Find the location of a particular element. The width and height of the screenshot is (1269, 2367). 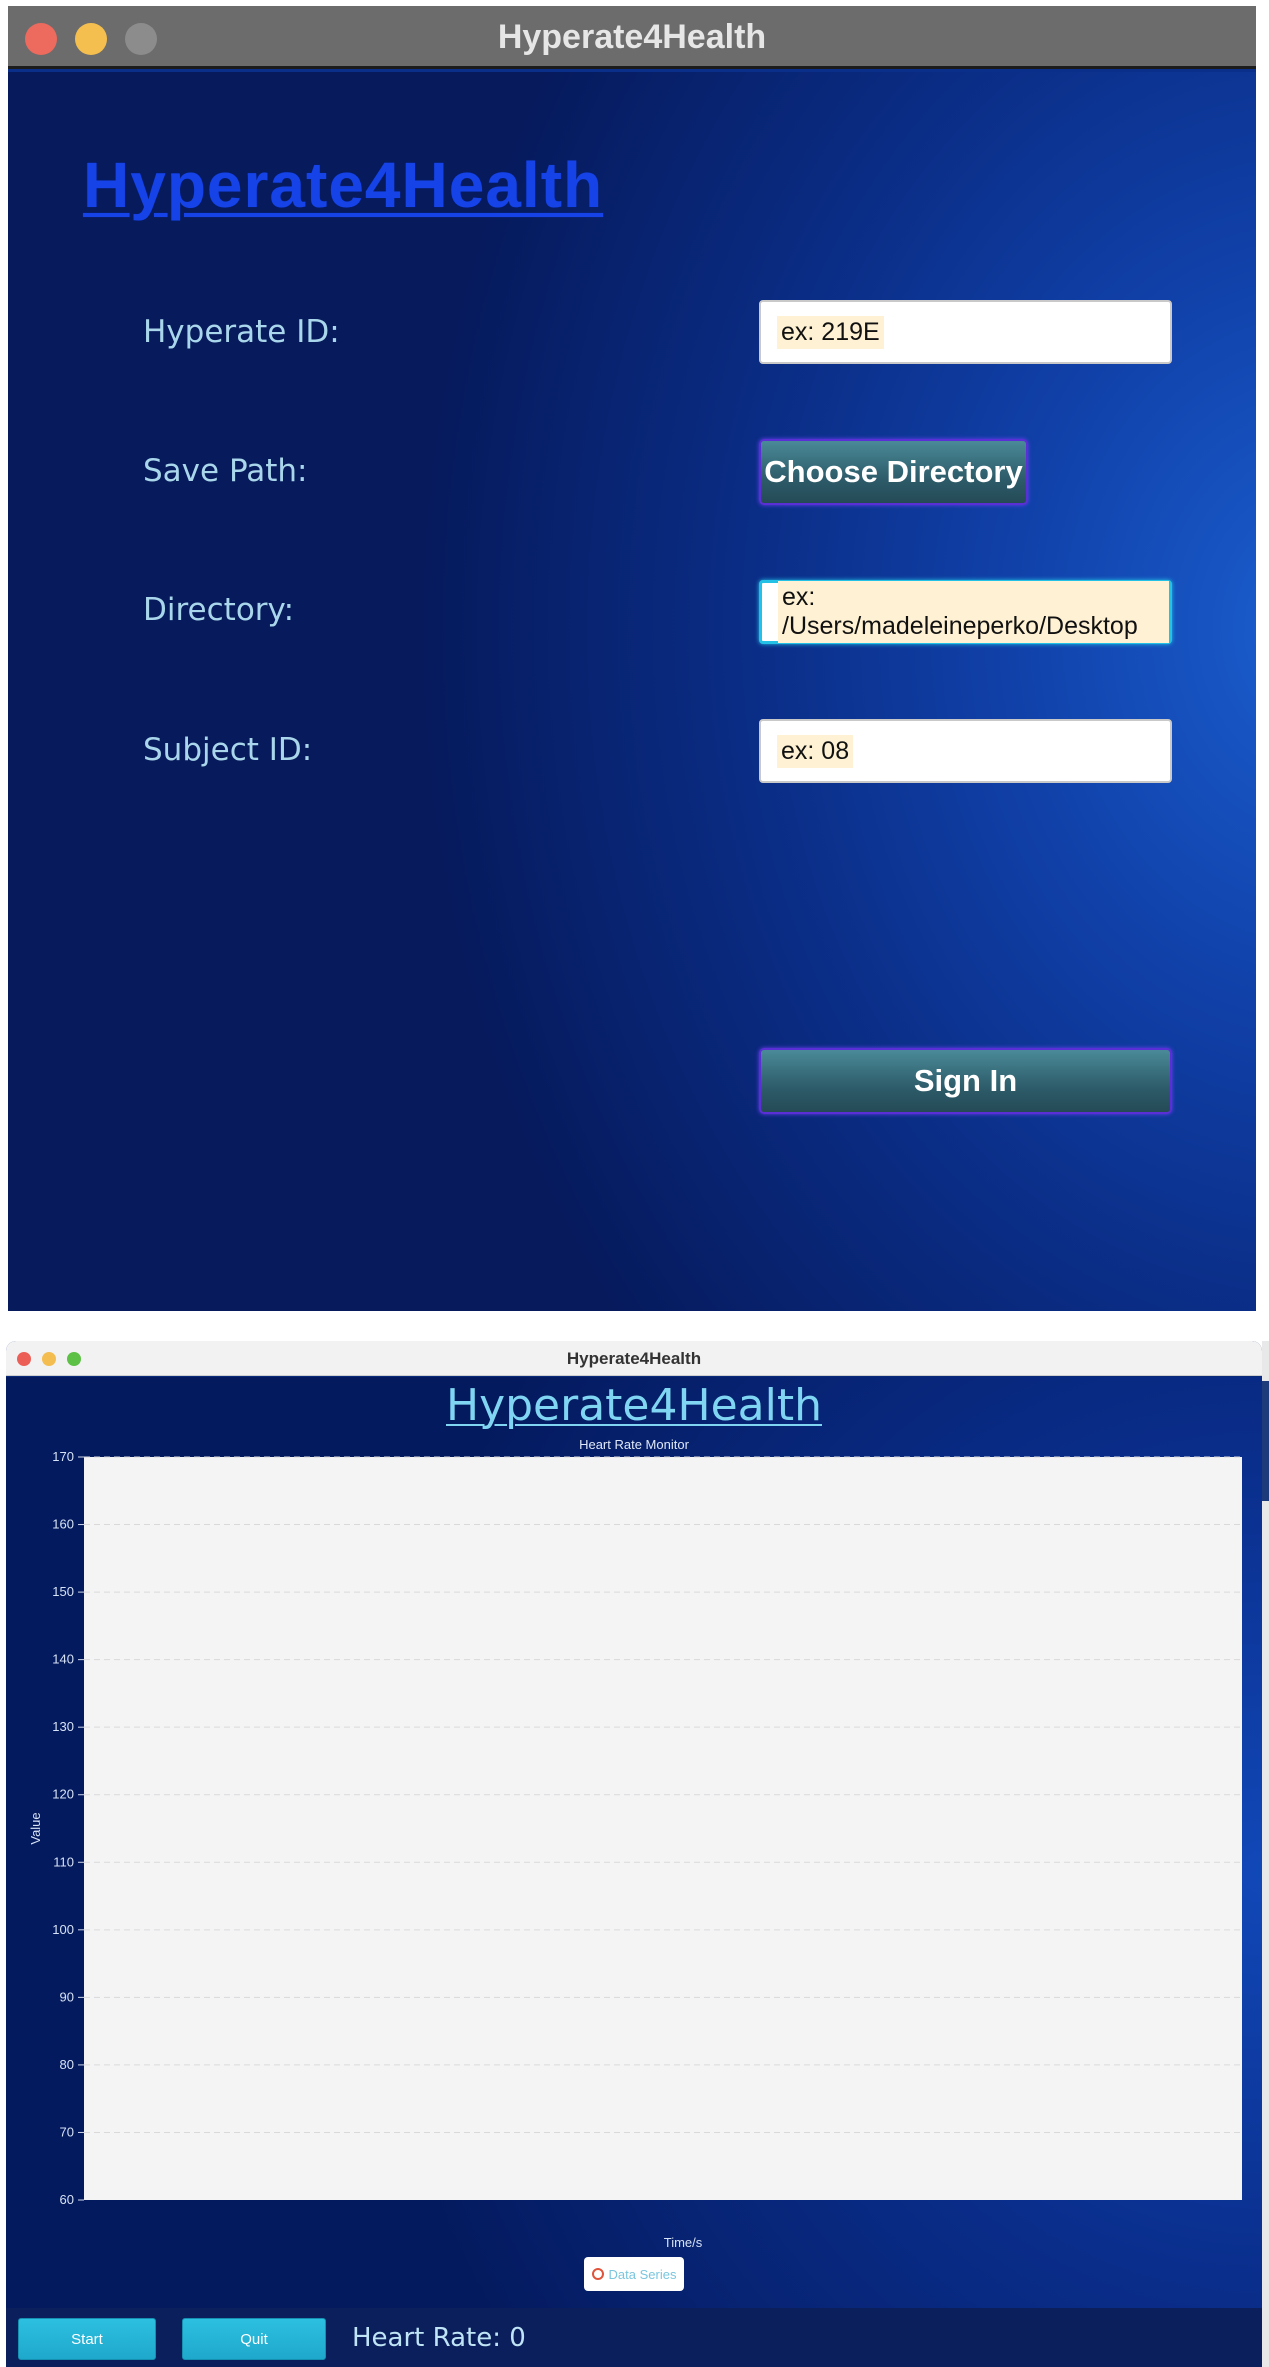

y-tick-label: 130 is located at coordinates (63, 1726).